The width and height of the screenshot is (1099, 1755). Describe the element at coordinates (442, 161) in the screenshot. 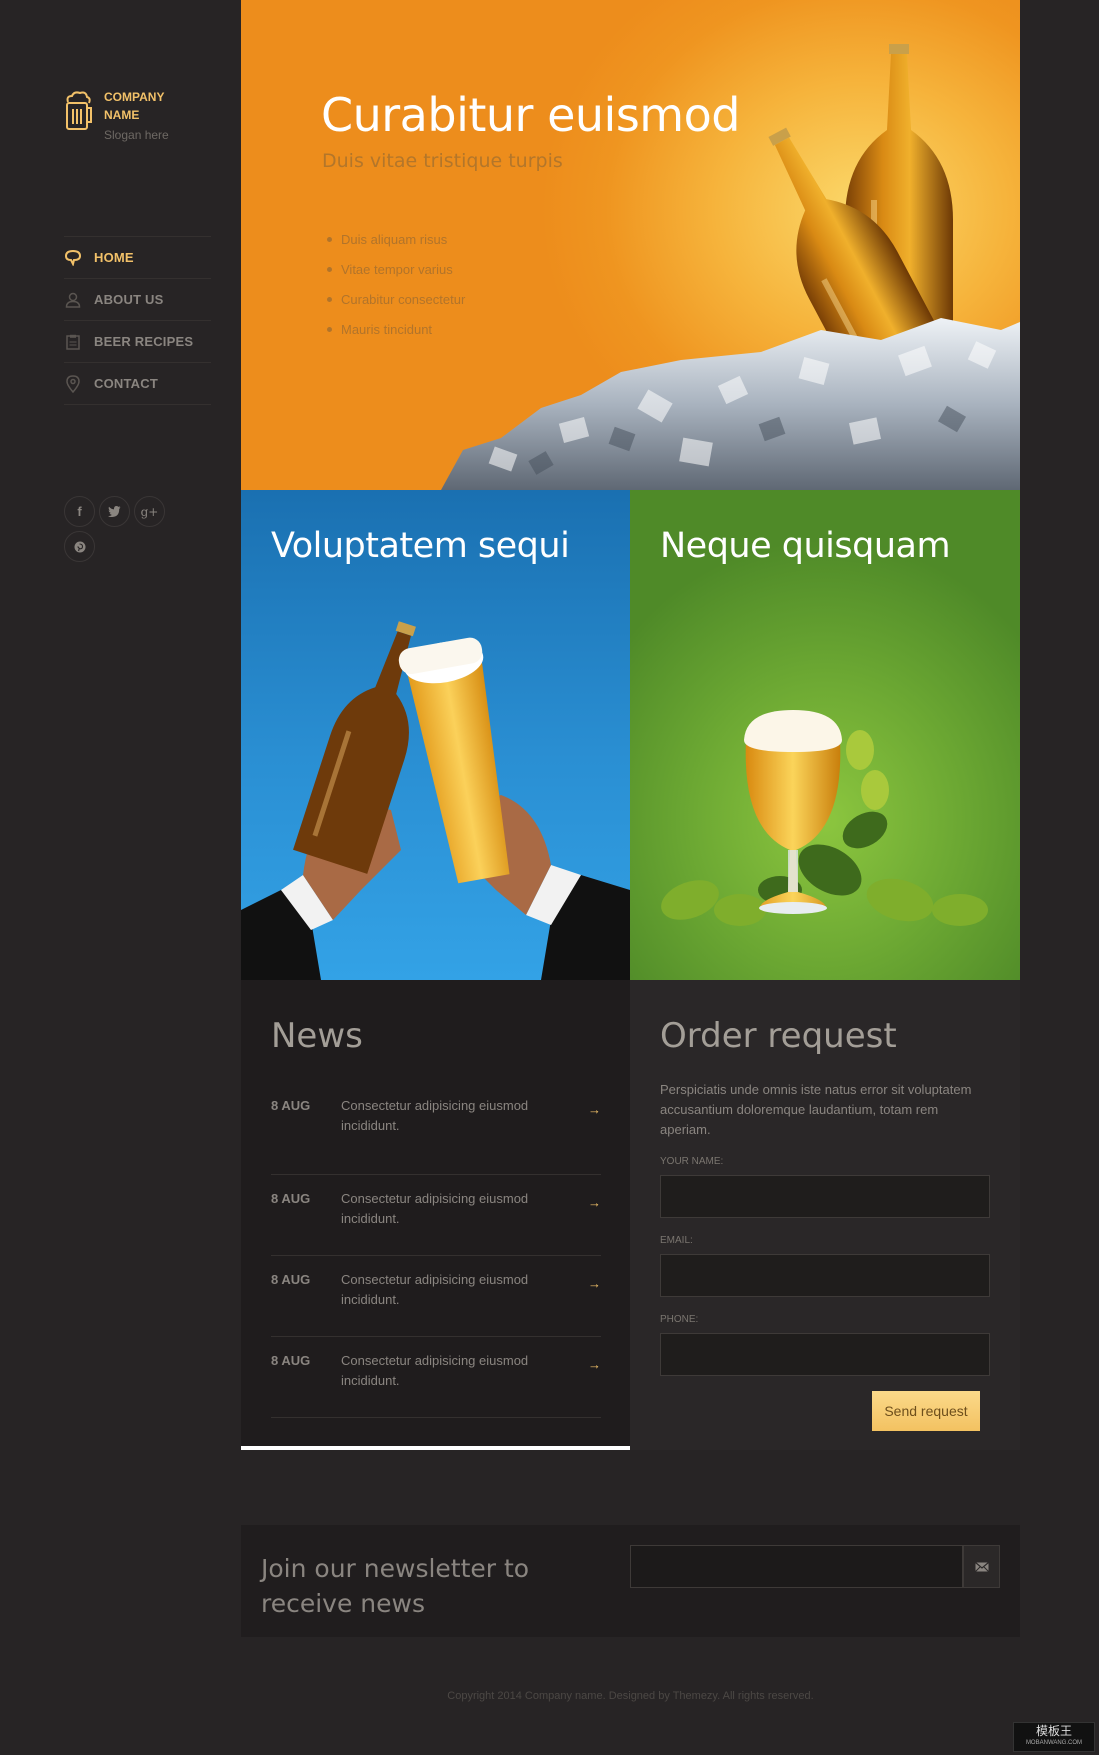

I see `hero-subtitle: Duis vitae tristique turpis` at that location.